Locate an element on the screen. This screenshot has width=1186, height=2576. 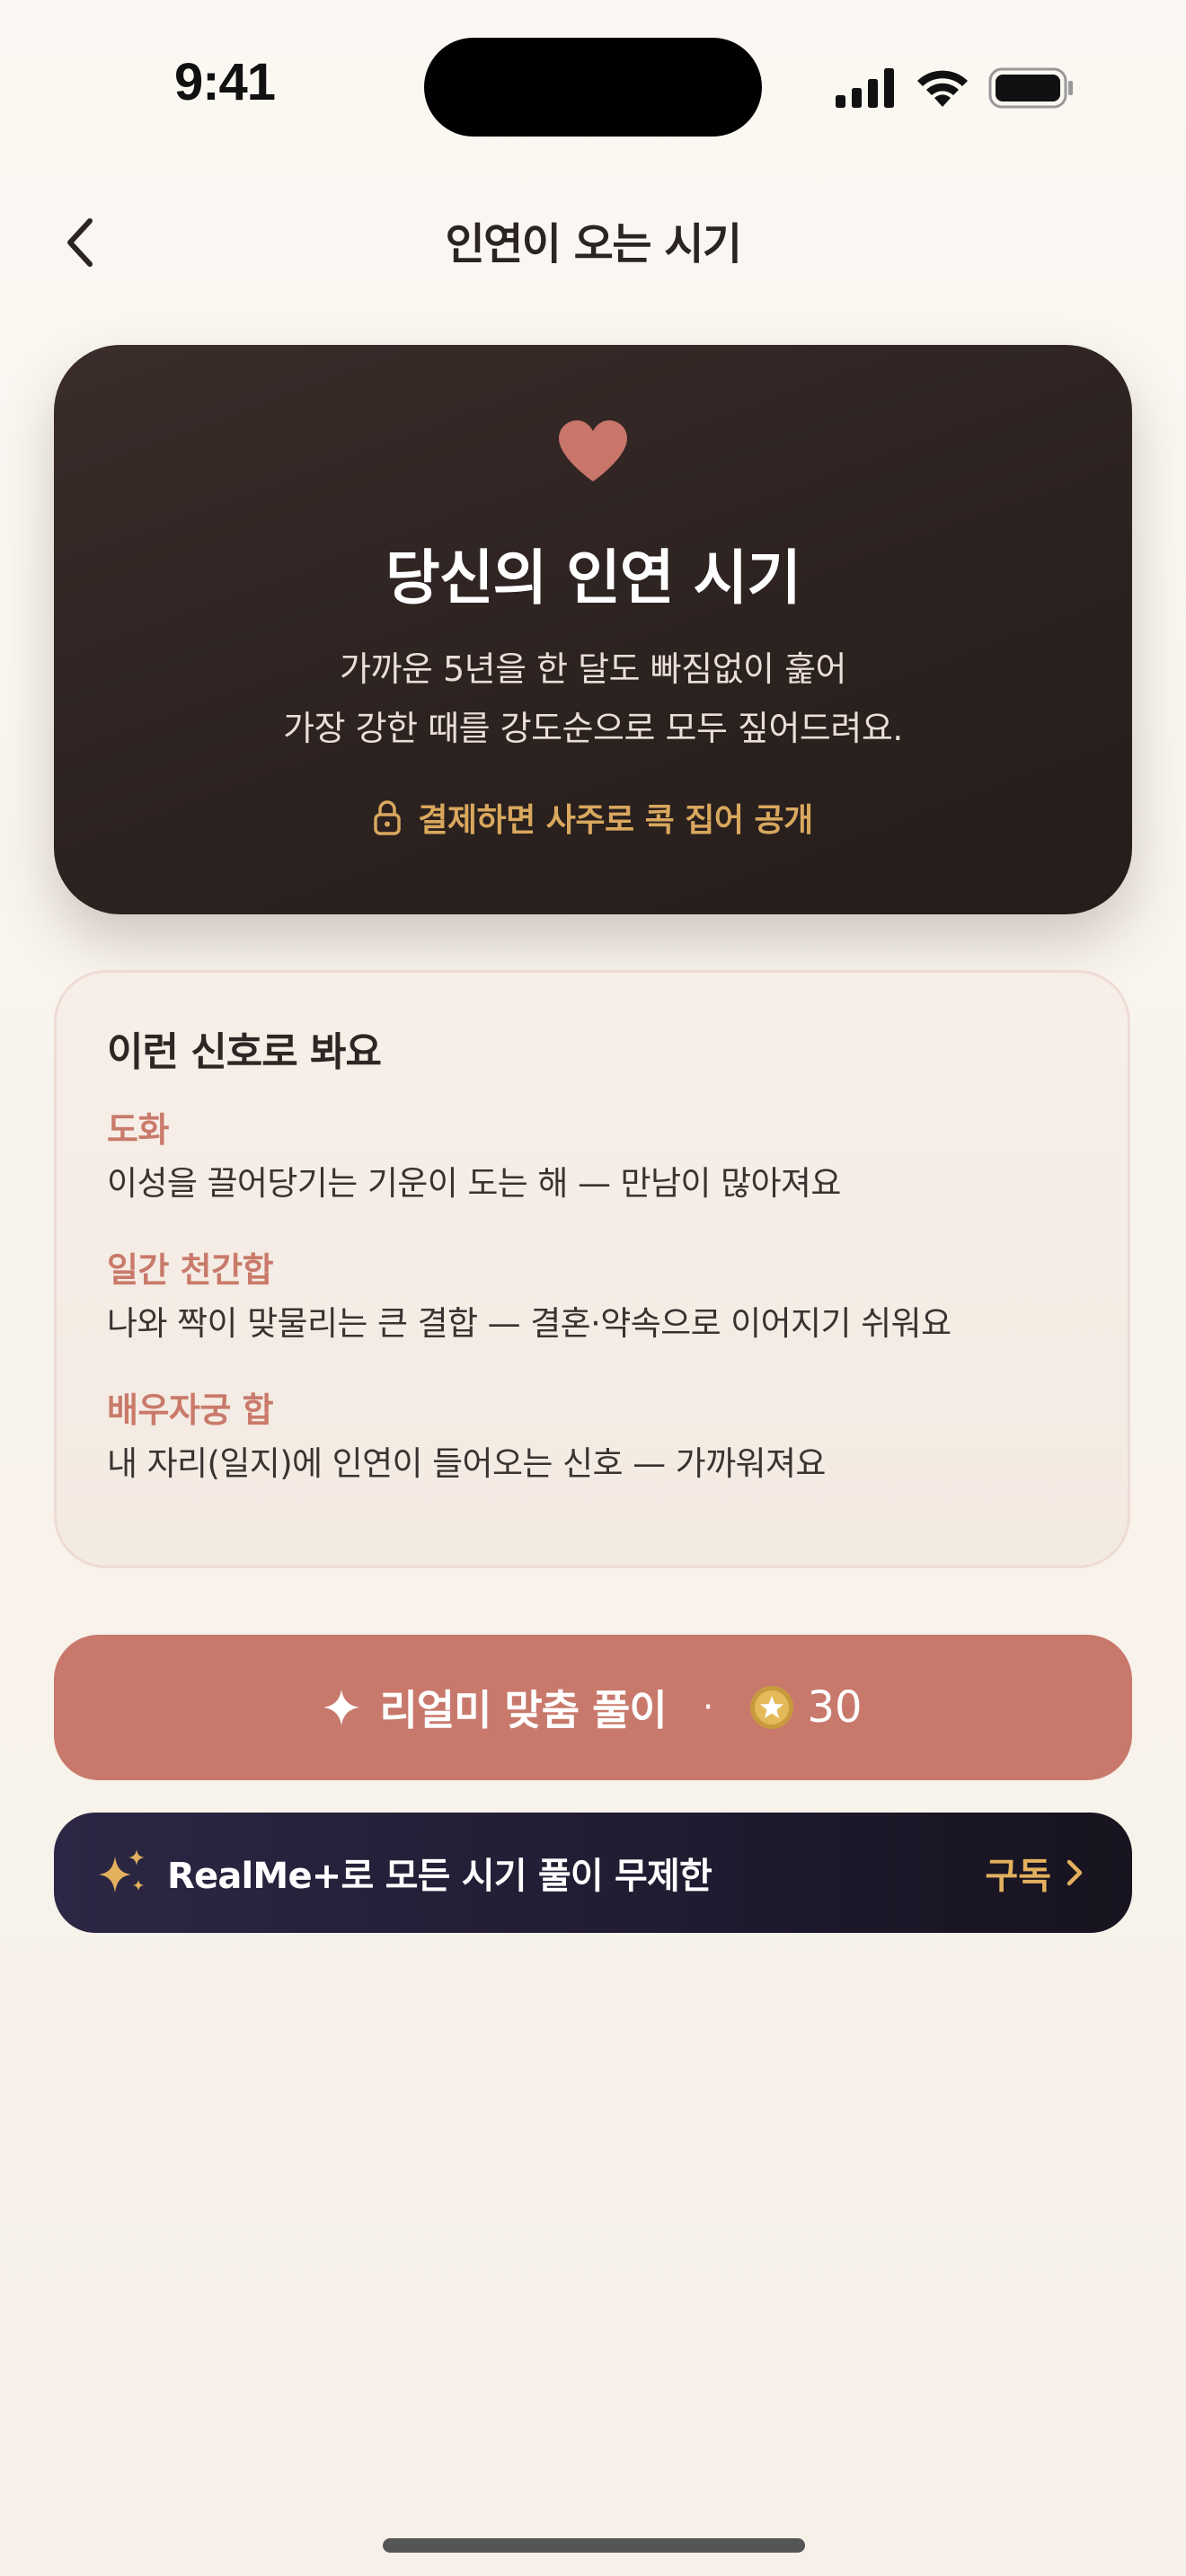
sparkles-icon is located at coordinates (122, 1870).